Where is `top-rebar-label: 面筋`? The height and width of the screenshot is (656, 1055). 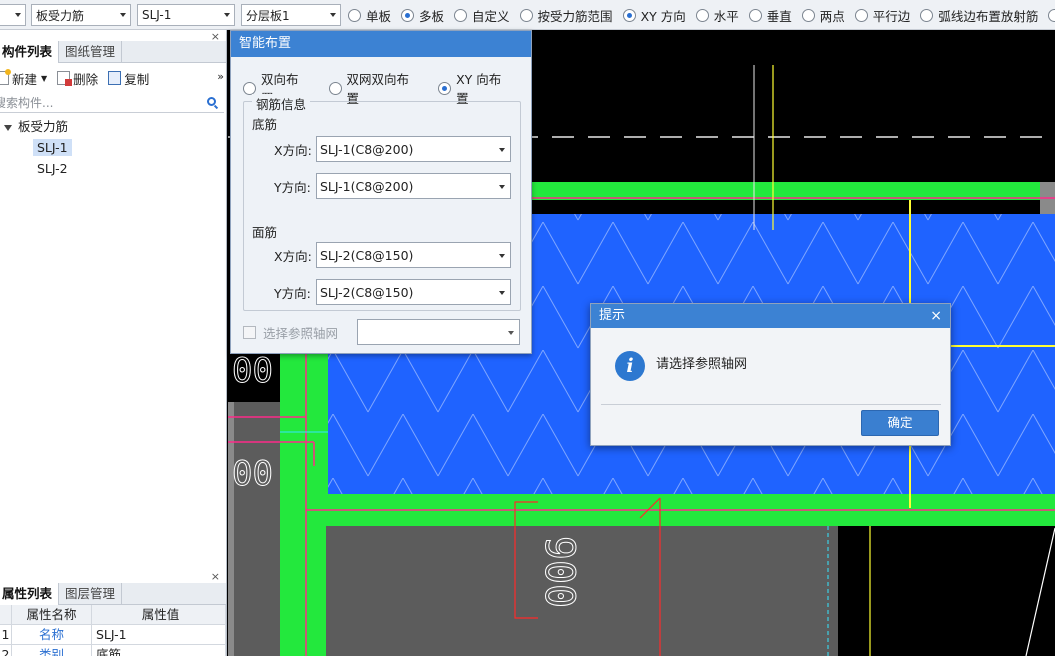
top-rebar-label: 面筋 is located at coordinates (265, 232).